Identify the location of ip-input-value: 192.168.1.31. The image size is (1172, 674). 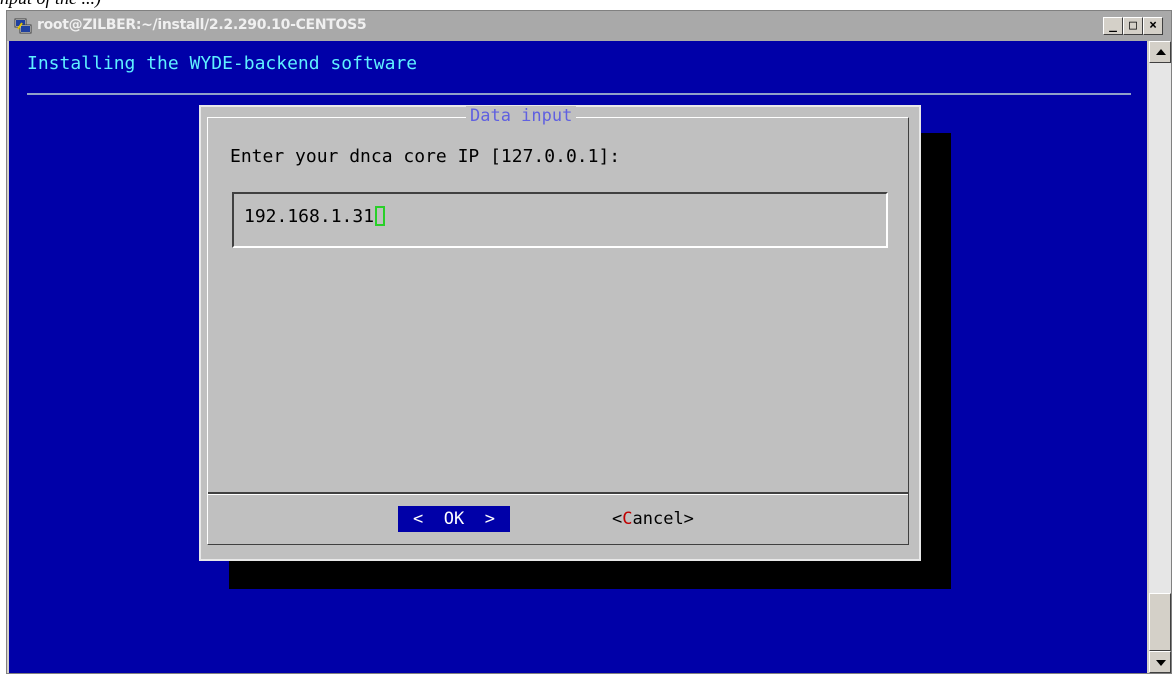
(309, 216).